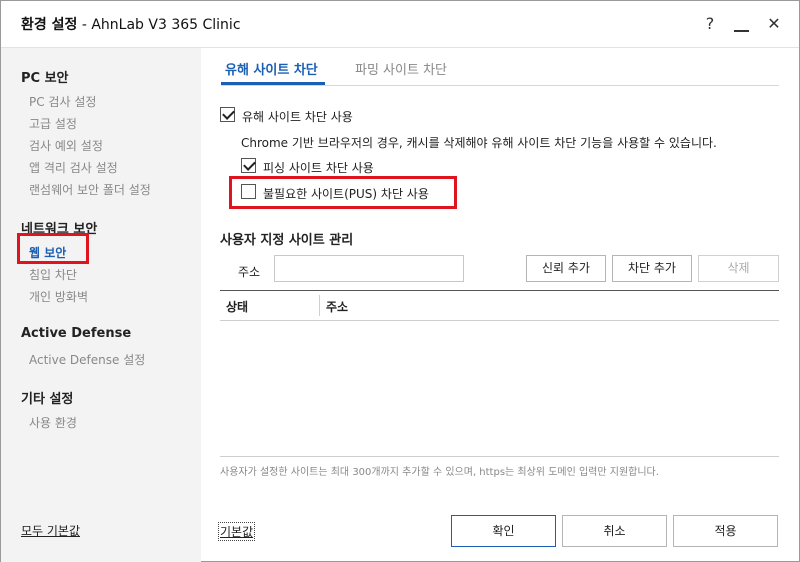  I want to click on delete-button: 삭제, so click(738, 268).